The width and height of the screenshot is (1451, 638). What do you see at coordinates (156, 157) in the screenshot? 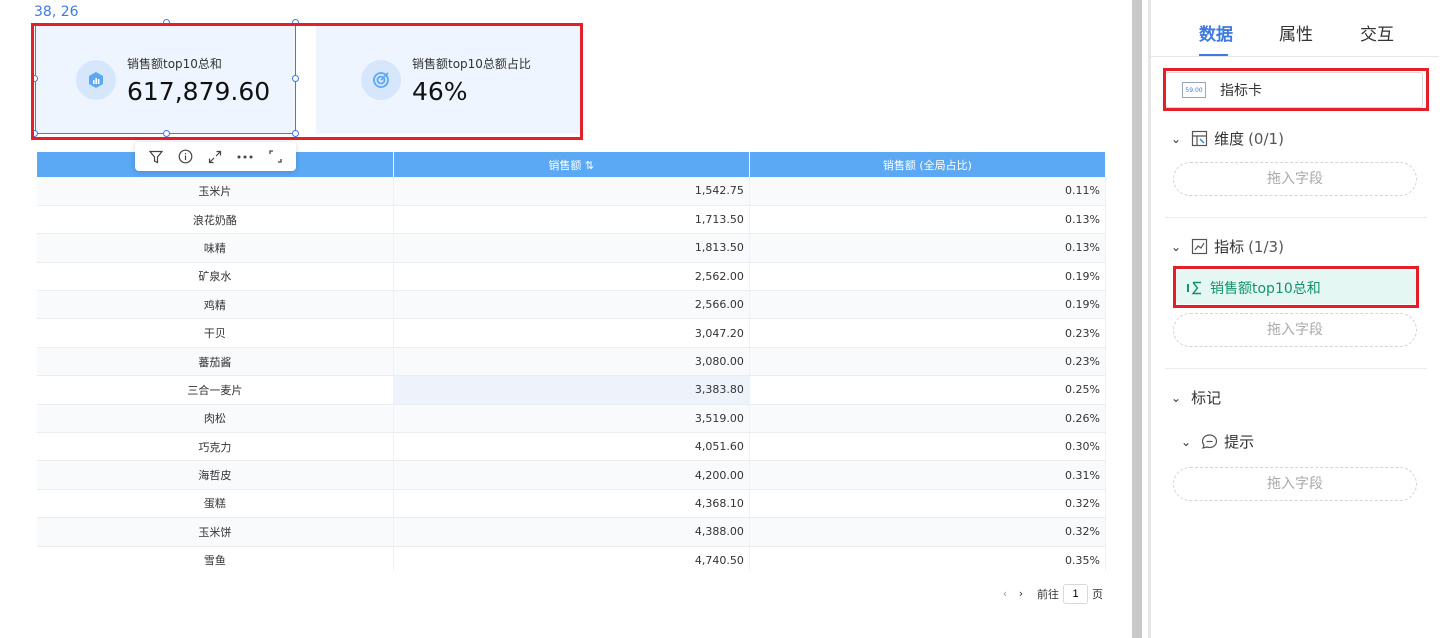
I see `filter-icon` at bounding box center [156, 157].